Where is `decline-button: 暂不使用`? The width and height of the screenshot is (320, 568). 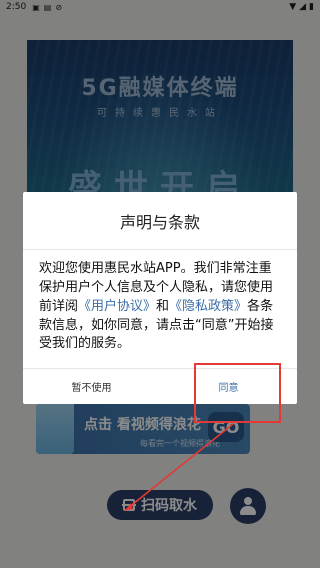
decline-button: 暂不使用 is located at coordinates (91, 386).